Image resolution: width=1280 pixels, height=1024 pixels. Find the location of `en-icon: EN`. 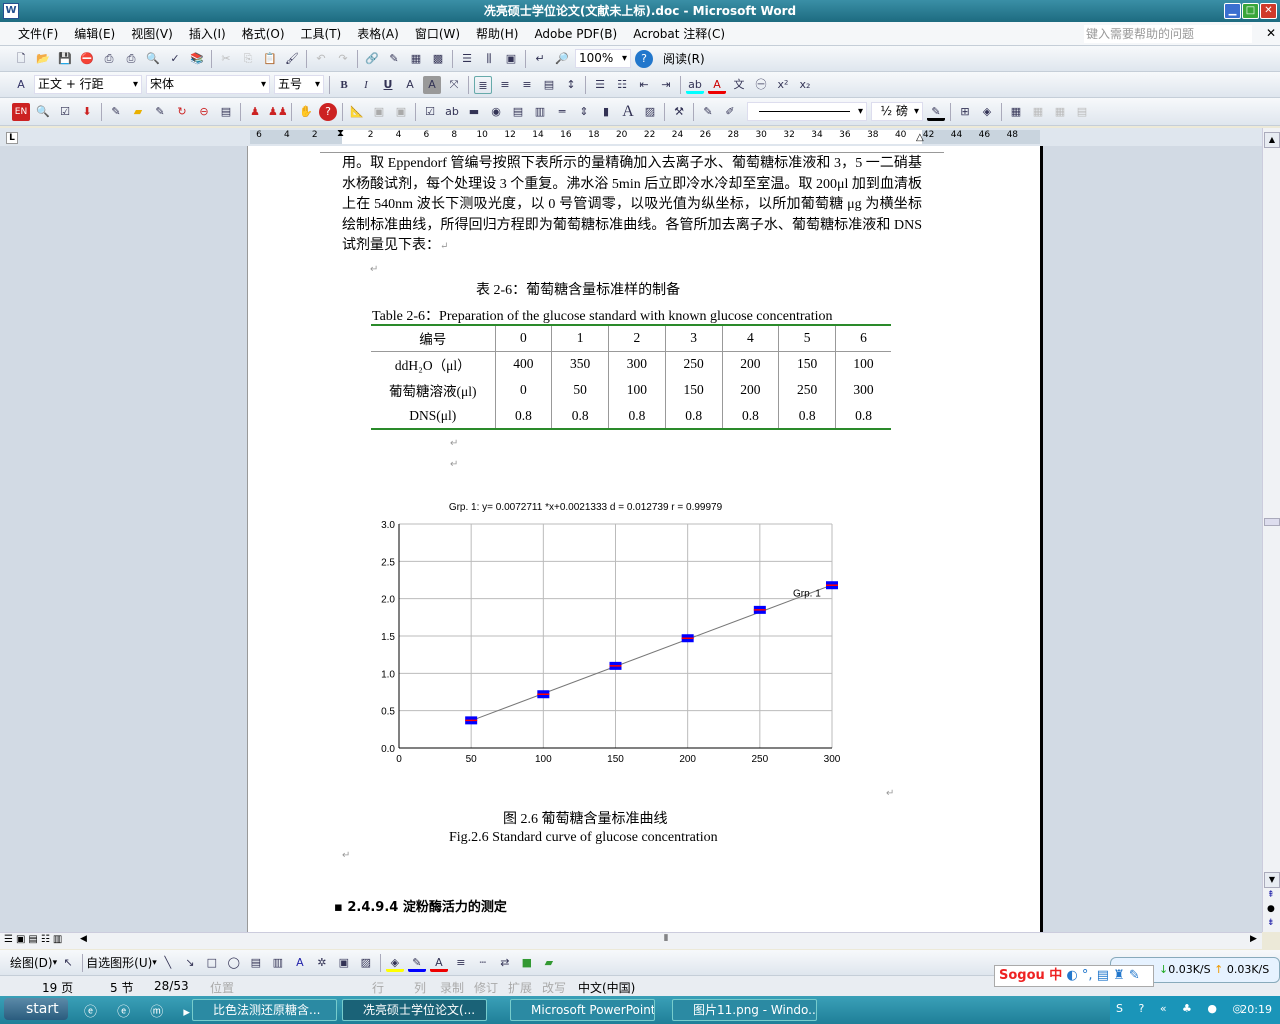

en-icon: EN is located at coordinates (21, 111).